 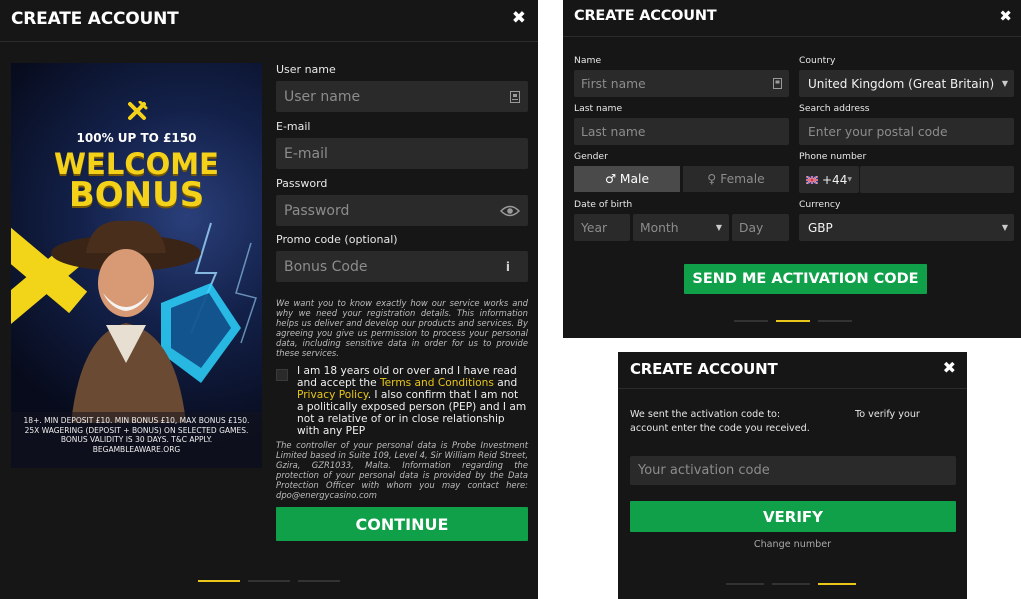 What do you see at coordinates (720, 428) in the screenshot?
I see `sent-text-line2: account enter the code you received.` at bounding box center [720, 428].